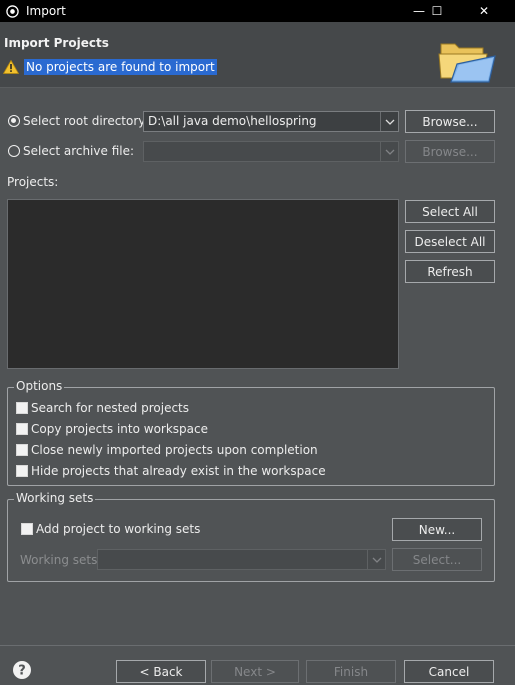 The height and width of the screenshot is (685, 515). Describe the element at coordinates (14, 151) in the screenshot. I see `archive-file-radio` at that location.